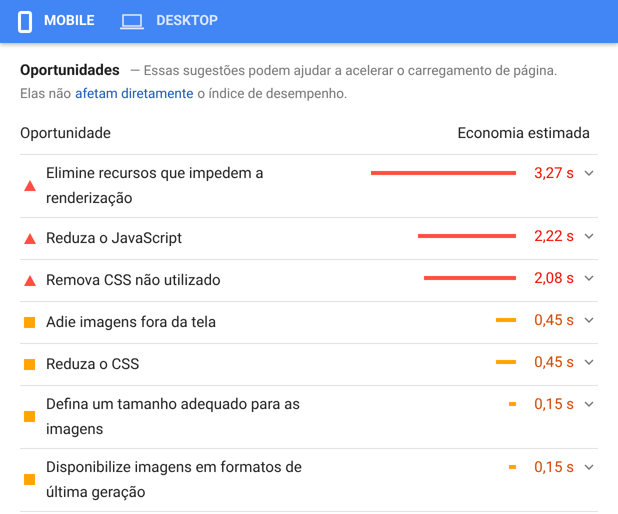 The image size is (618, 514). What do you see at coordinates (309, 186) in the screenshot?
I see `opportunity-row: Elimine recursos que impedem a renderização 3,27 s` at bounding box center [309, 186].